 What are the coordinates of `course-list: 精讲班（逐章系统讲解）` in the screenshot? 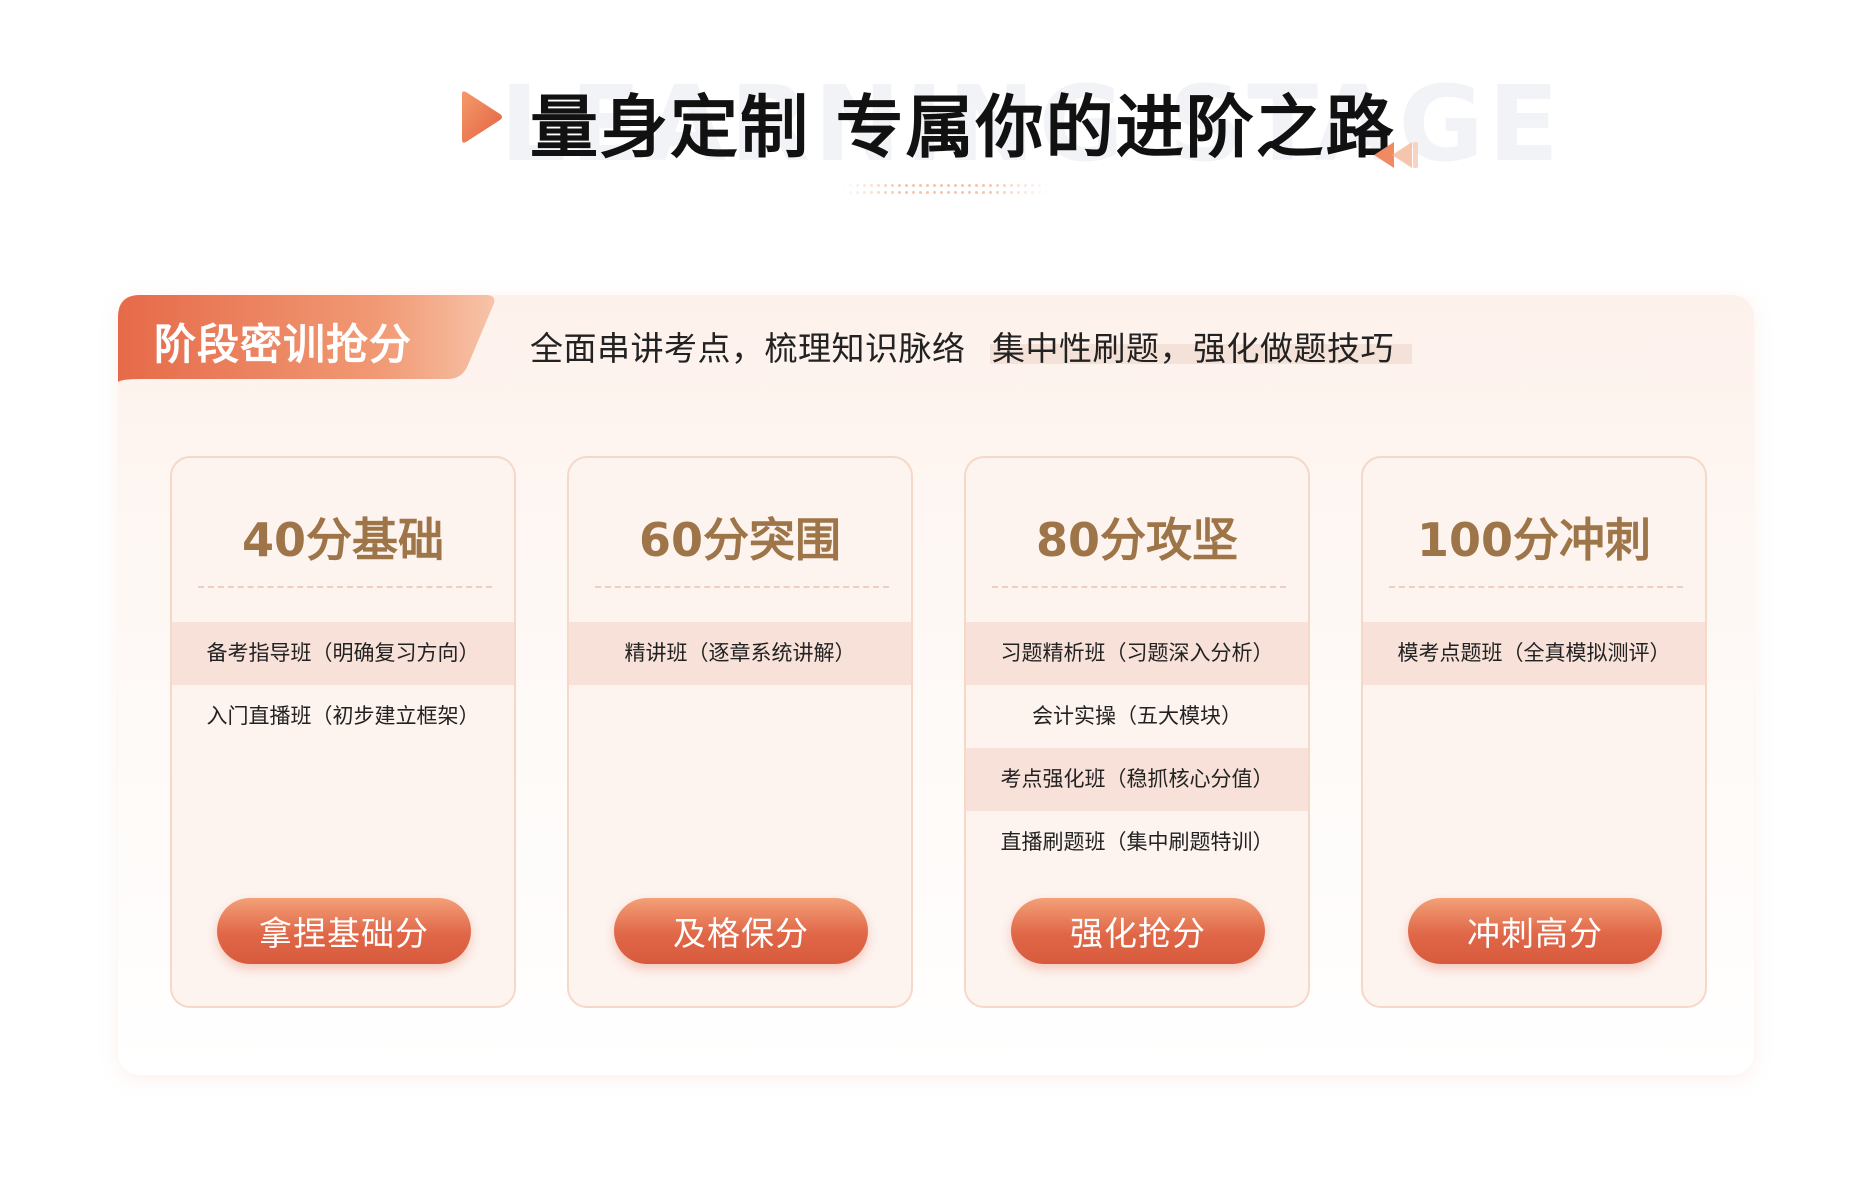 It's located at (740, 653).